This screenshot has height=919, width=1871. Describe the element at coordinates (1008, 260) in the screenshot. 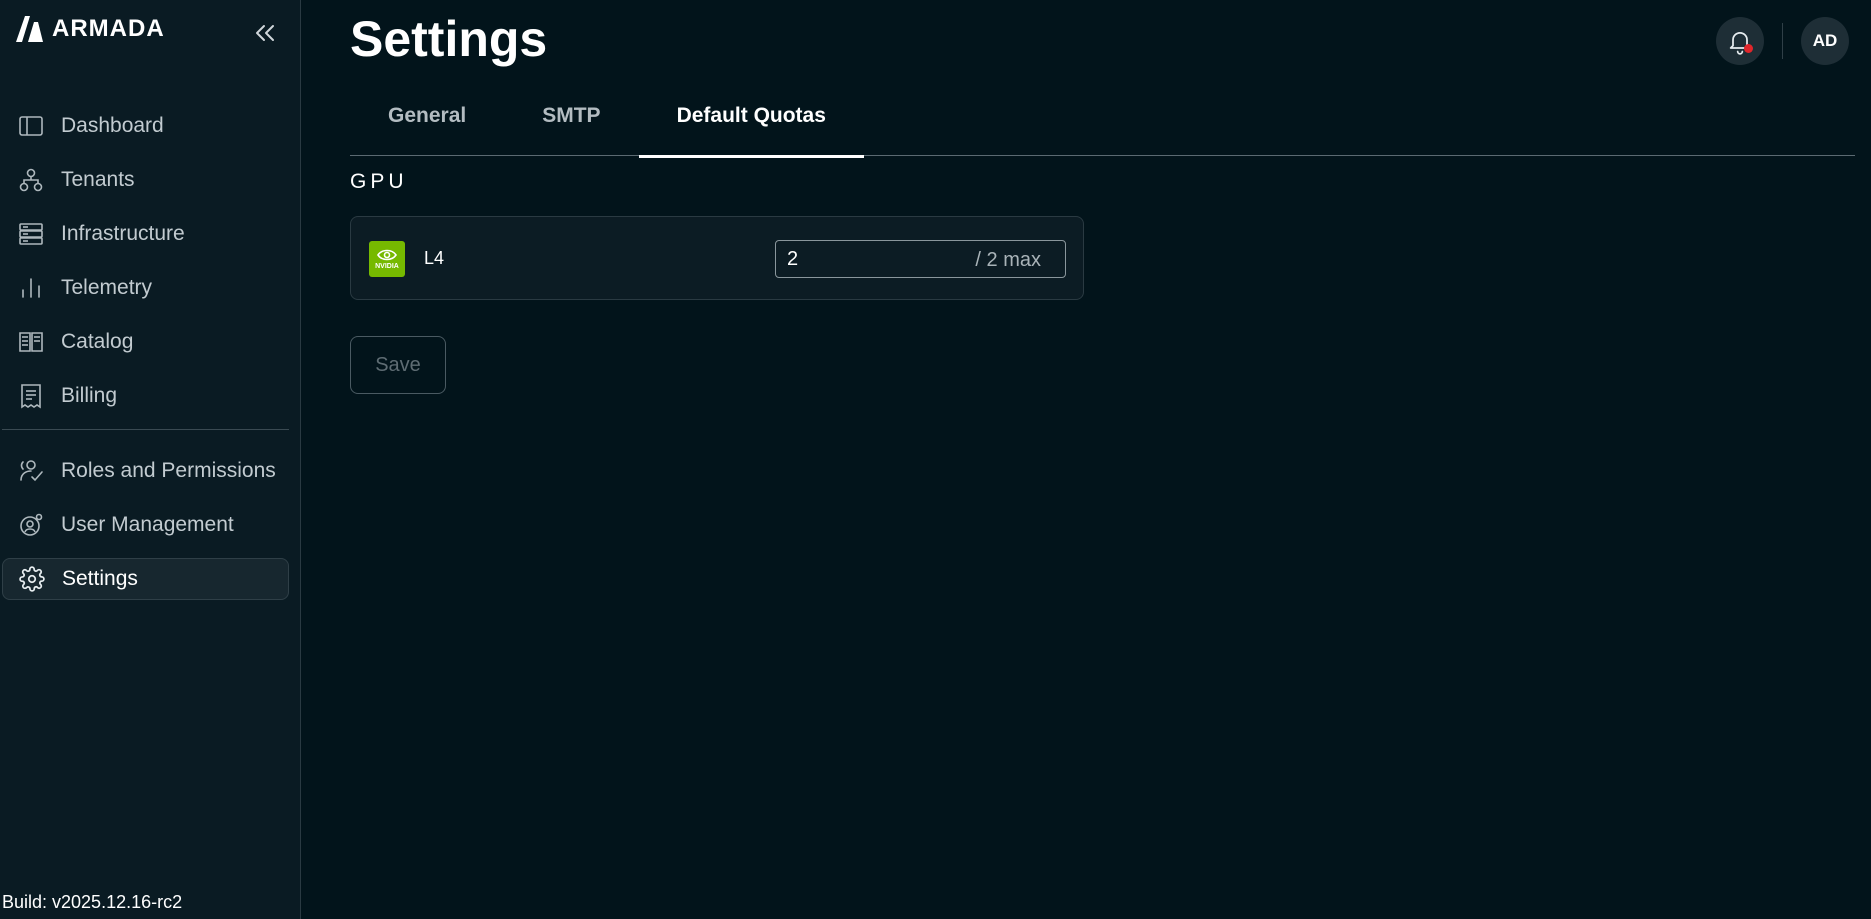

I see `quota-max-label: / 2 max` at that location.